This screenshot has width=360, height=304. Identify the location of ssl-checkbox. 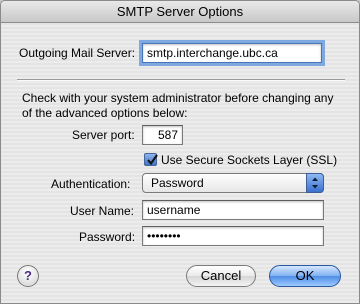
(151, 159).